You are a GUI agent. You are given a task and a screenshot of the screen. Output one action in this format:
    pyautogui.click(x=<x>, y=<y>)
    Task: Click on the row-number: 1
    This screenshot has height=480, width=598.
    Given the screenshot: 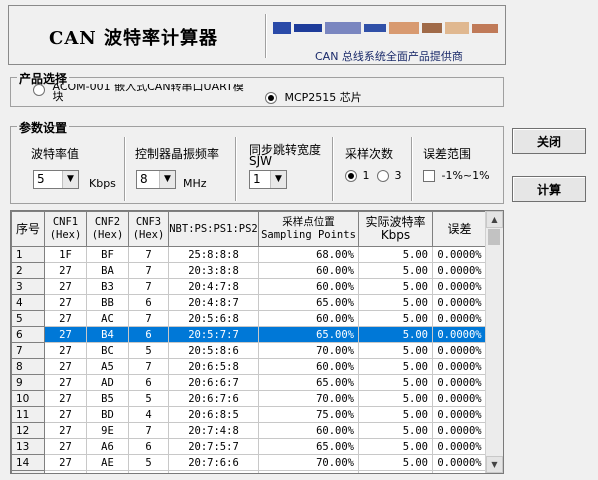 What is the action you would take?
    pyautogui.click(x=28, y=254)
    